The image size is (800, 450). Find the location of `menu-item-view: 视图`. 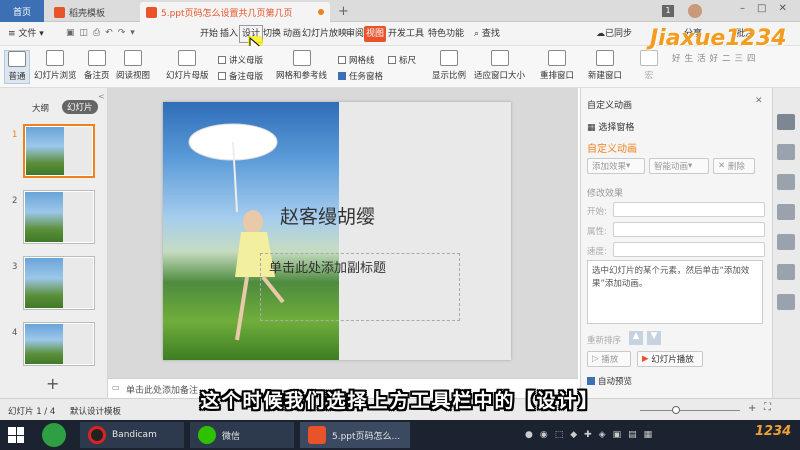

menu-item-view: 视图 is located at coordinates (375, 34).